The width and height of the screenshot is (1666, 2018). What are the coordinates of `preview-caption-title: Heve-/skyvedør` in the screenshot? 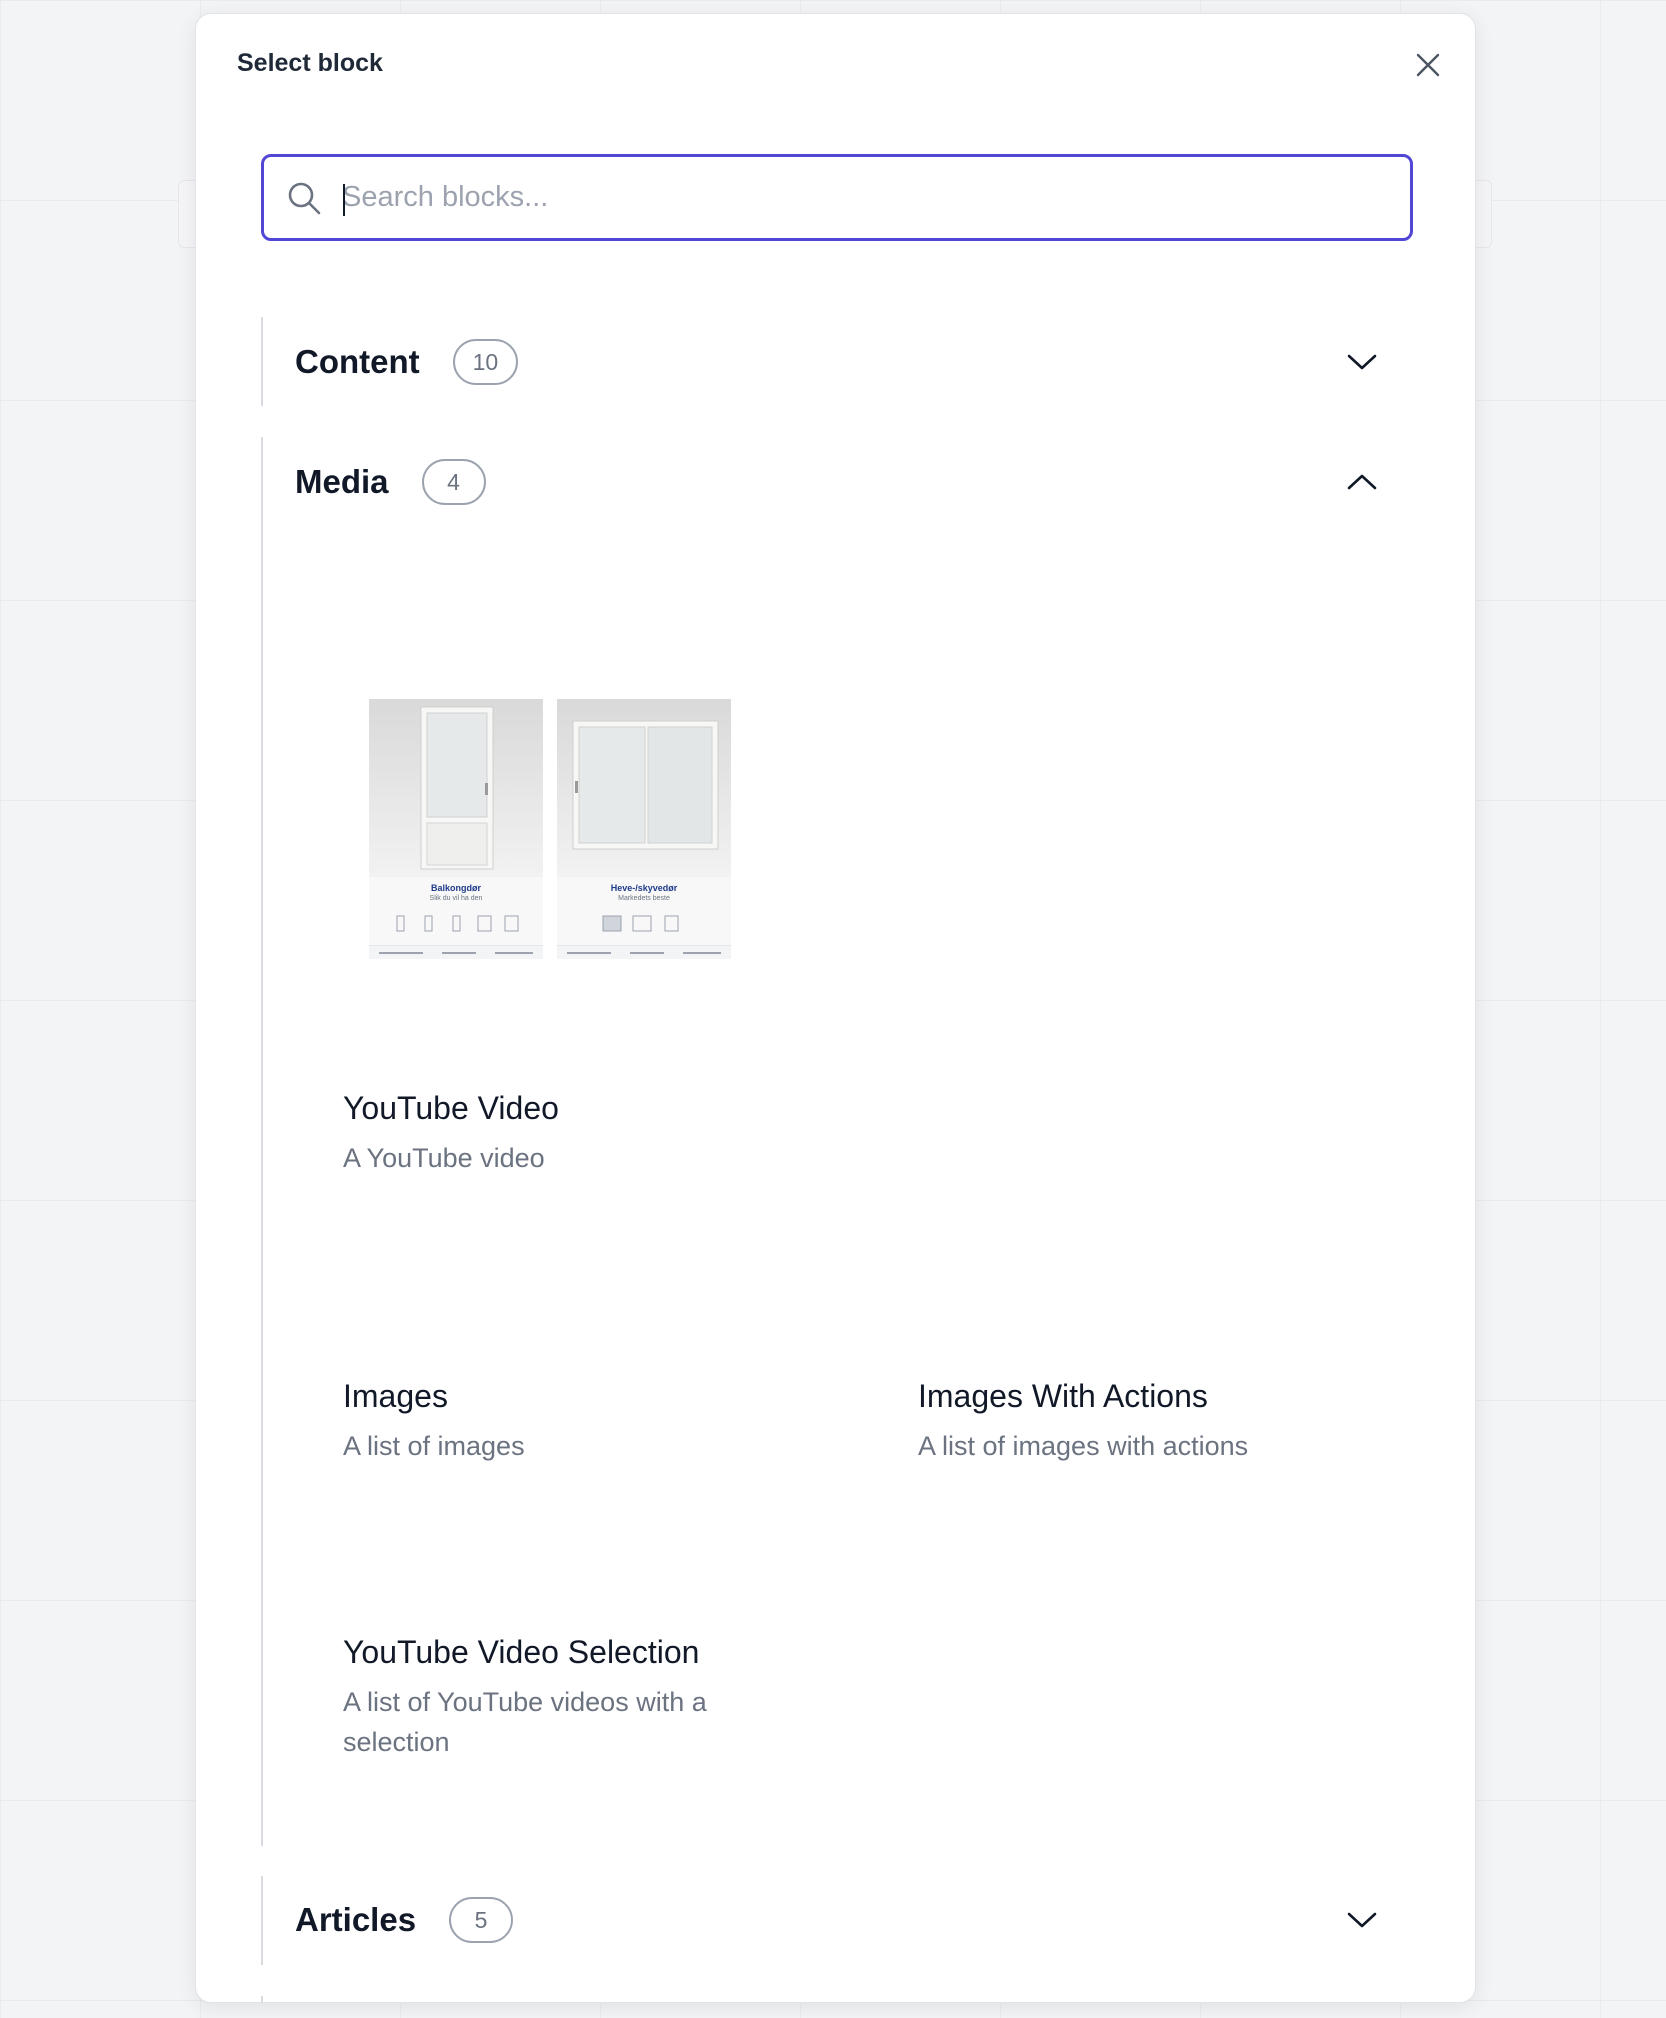 It's located at (644, 888).